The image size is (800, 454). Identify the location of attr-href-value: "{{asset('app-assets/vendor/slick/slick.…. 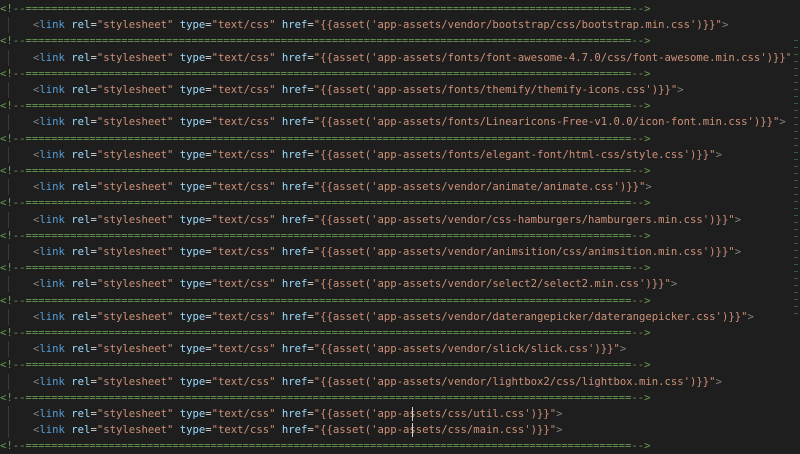
(466, 349).